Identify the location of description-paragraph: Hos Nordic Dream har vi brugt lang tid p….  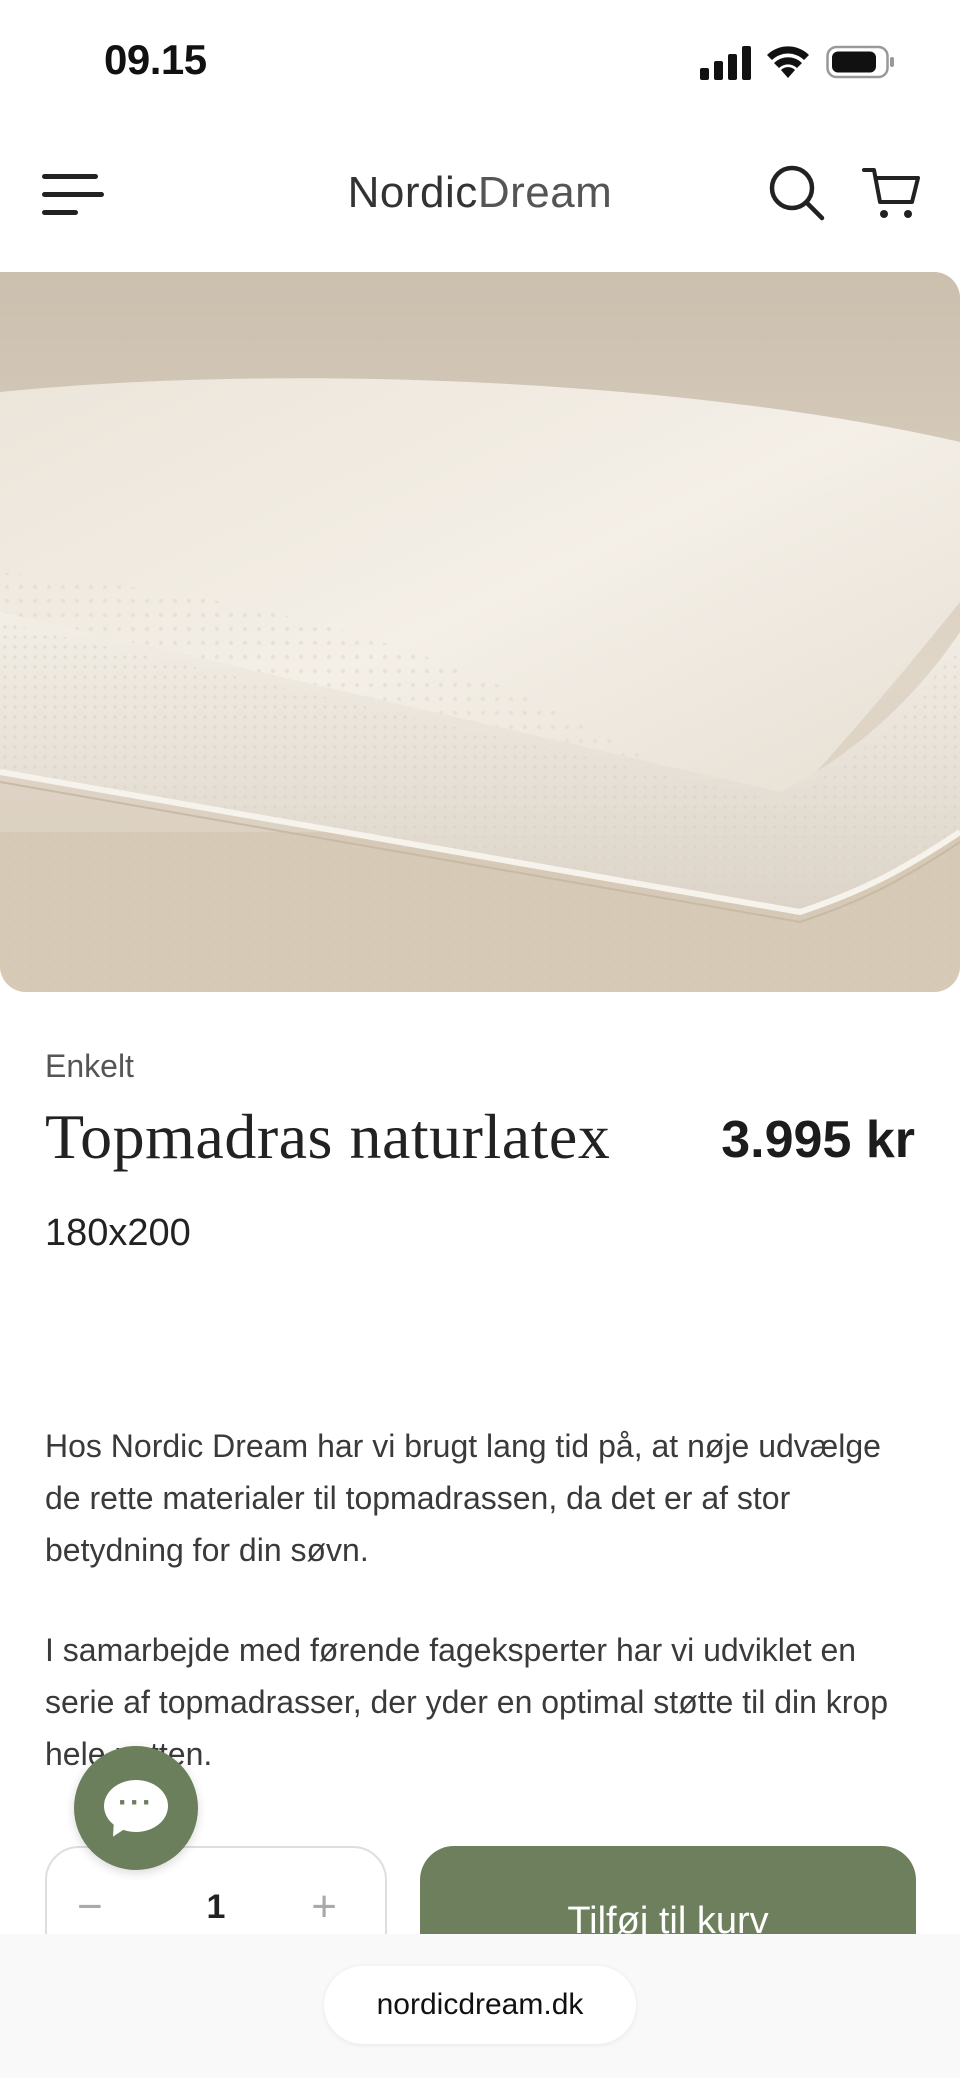
(463, 1498).